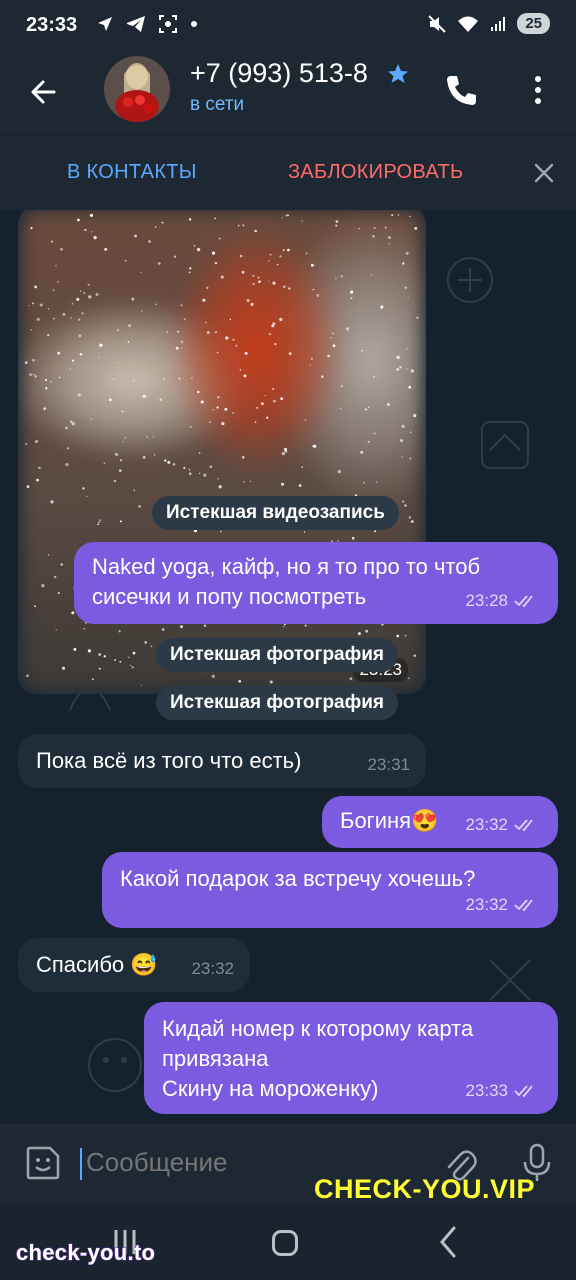 The image size is (576, 1280). What do you see at coordinates (398, 73) in the screenshot?
I see `star-icon` at bounding box center [398, 73].